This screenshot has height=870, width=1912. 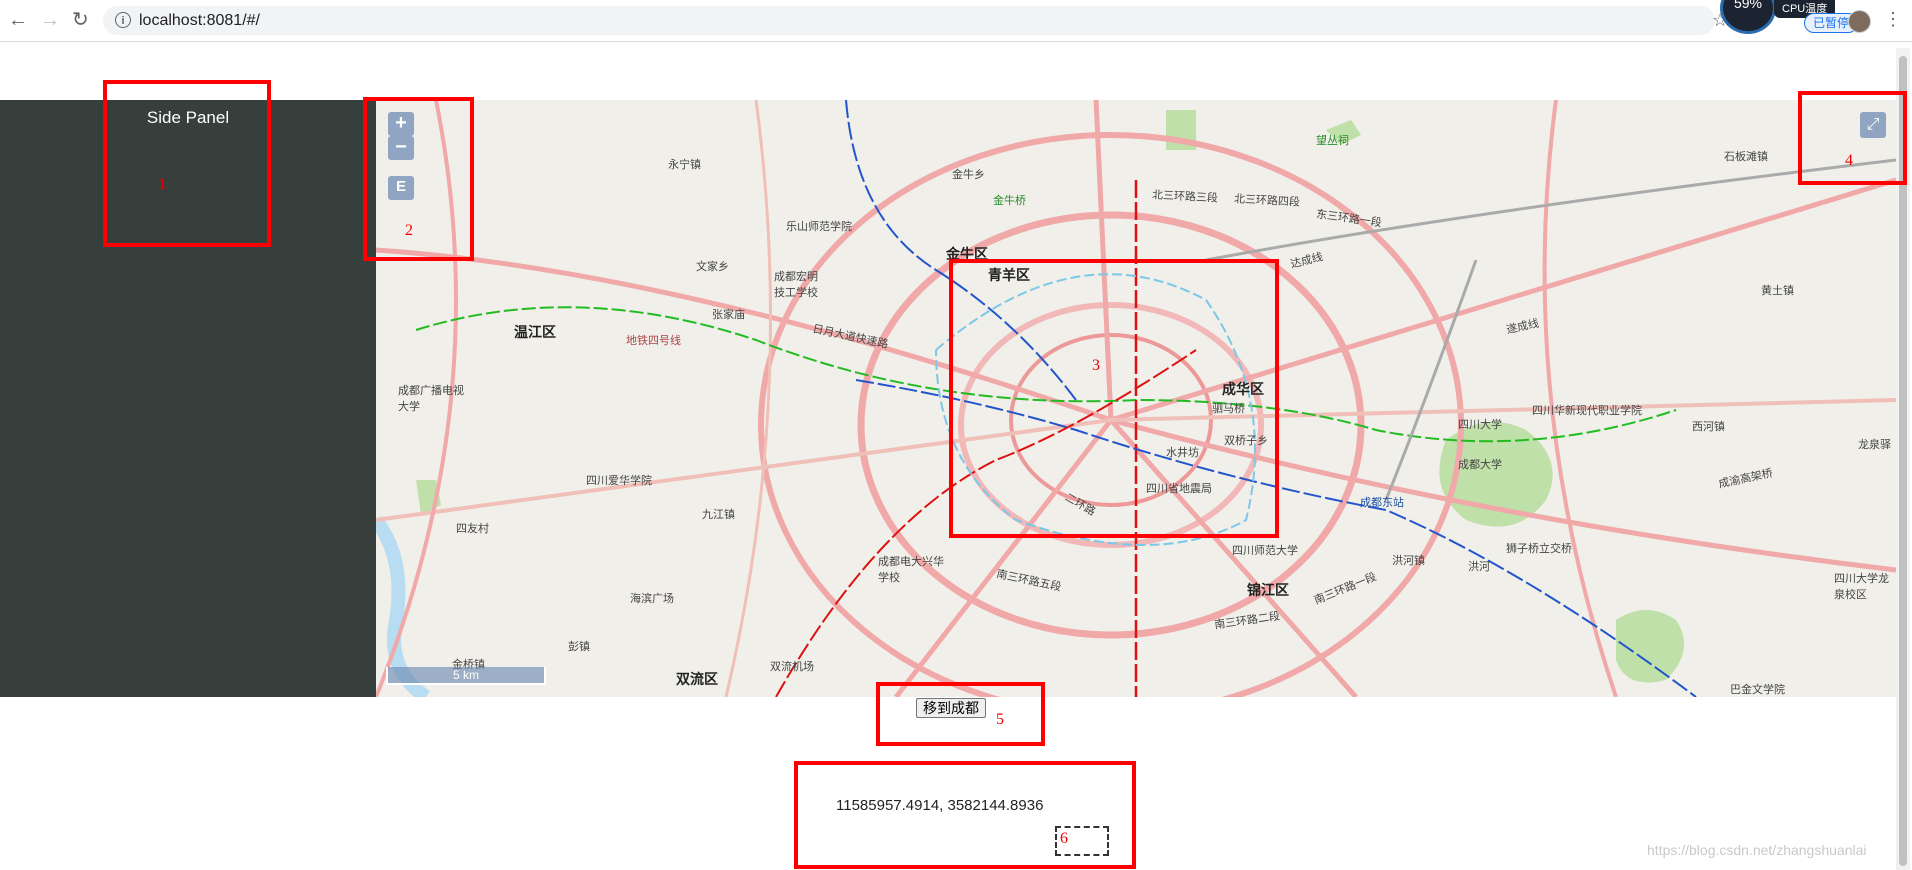 What do you see at coordinates (1480, 425) in the screenshot?
I see `place-label: 四川大学` at bounding box center [1480, 425].